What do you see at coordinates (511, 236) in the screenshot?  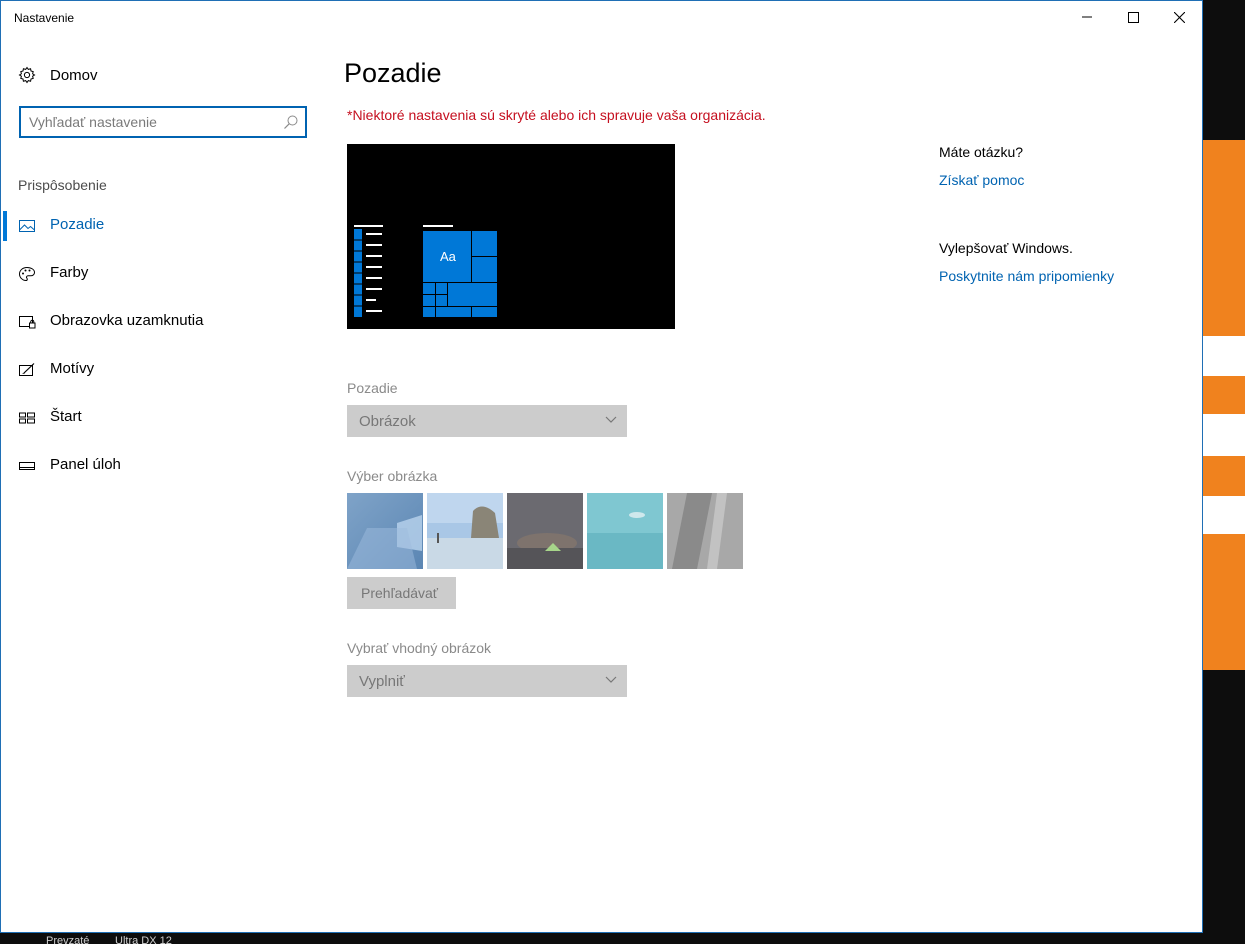 I see `desktop-preview: Aa` at bounding box center [511, 236].